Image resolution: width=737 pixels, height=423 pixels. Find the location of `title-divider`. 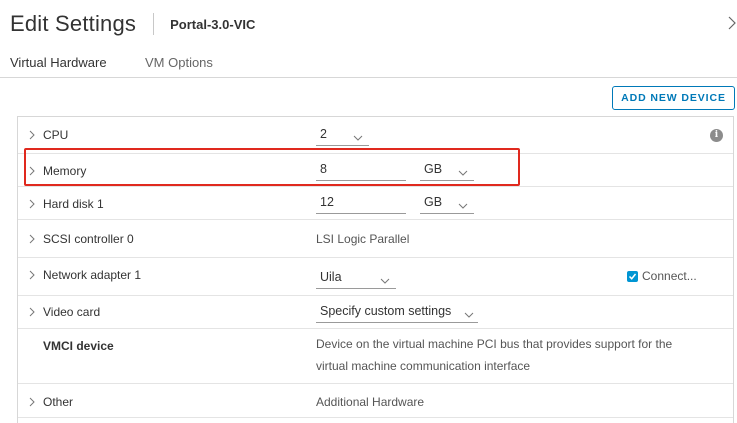

title-divider is located at coordinates (154, 24).